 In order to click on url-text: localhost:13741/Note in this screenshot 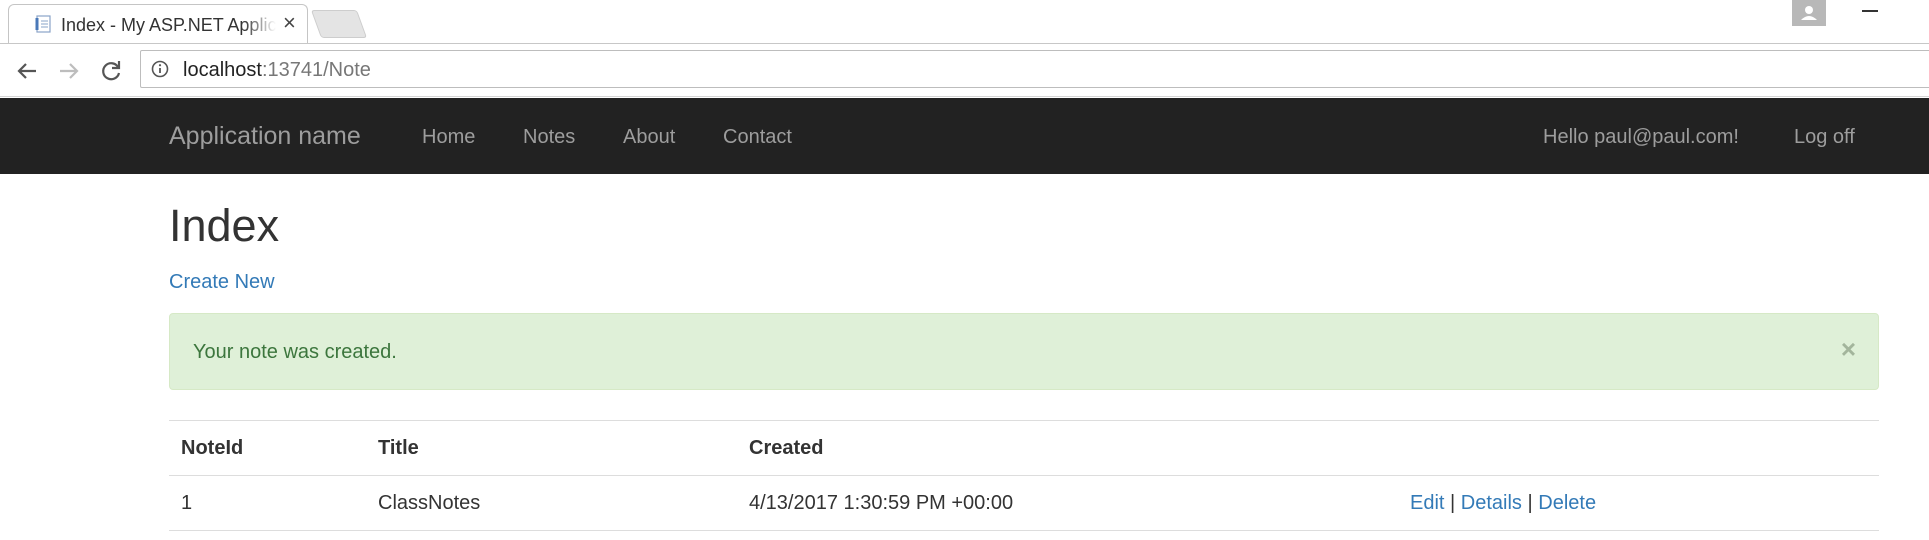, I will do `click(277, 70)`.